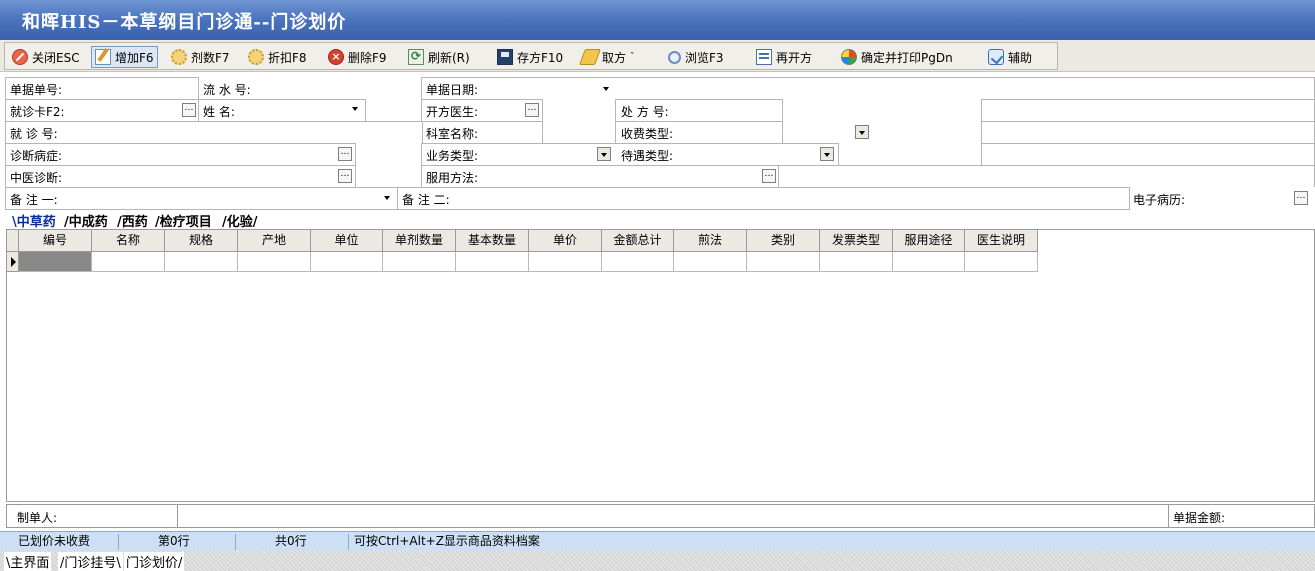  I want to click on prescription-icon, so click(764, 57).